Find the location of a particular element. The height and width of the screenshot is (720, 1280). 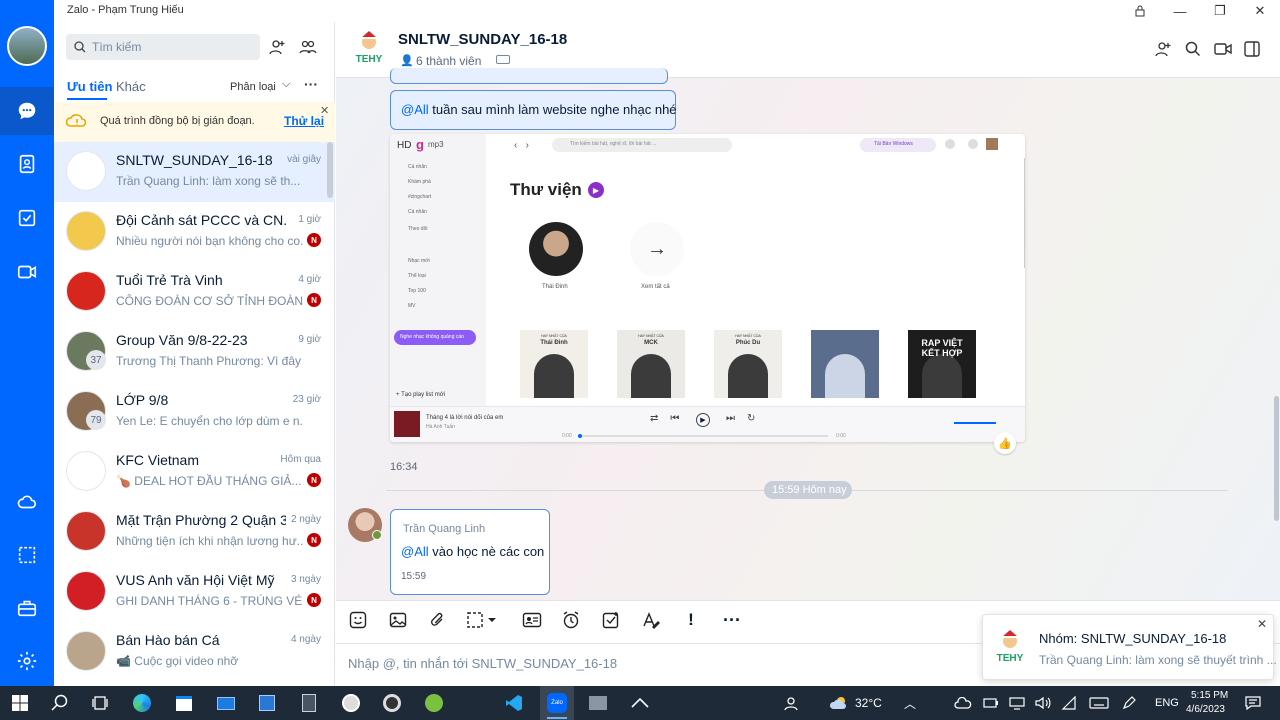

attachment-icon is located at coordinates (438, 620).